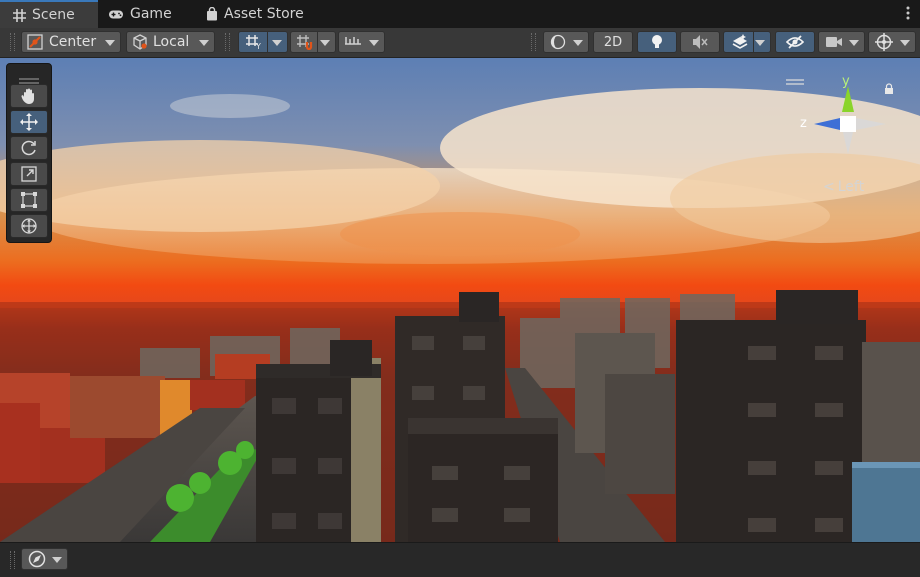 The image size is (920, 577). I want to click on view-projection-label: < Left, so click(843, 187).